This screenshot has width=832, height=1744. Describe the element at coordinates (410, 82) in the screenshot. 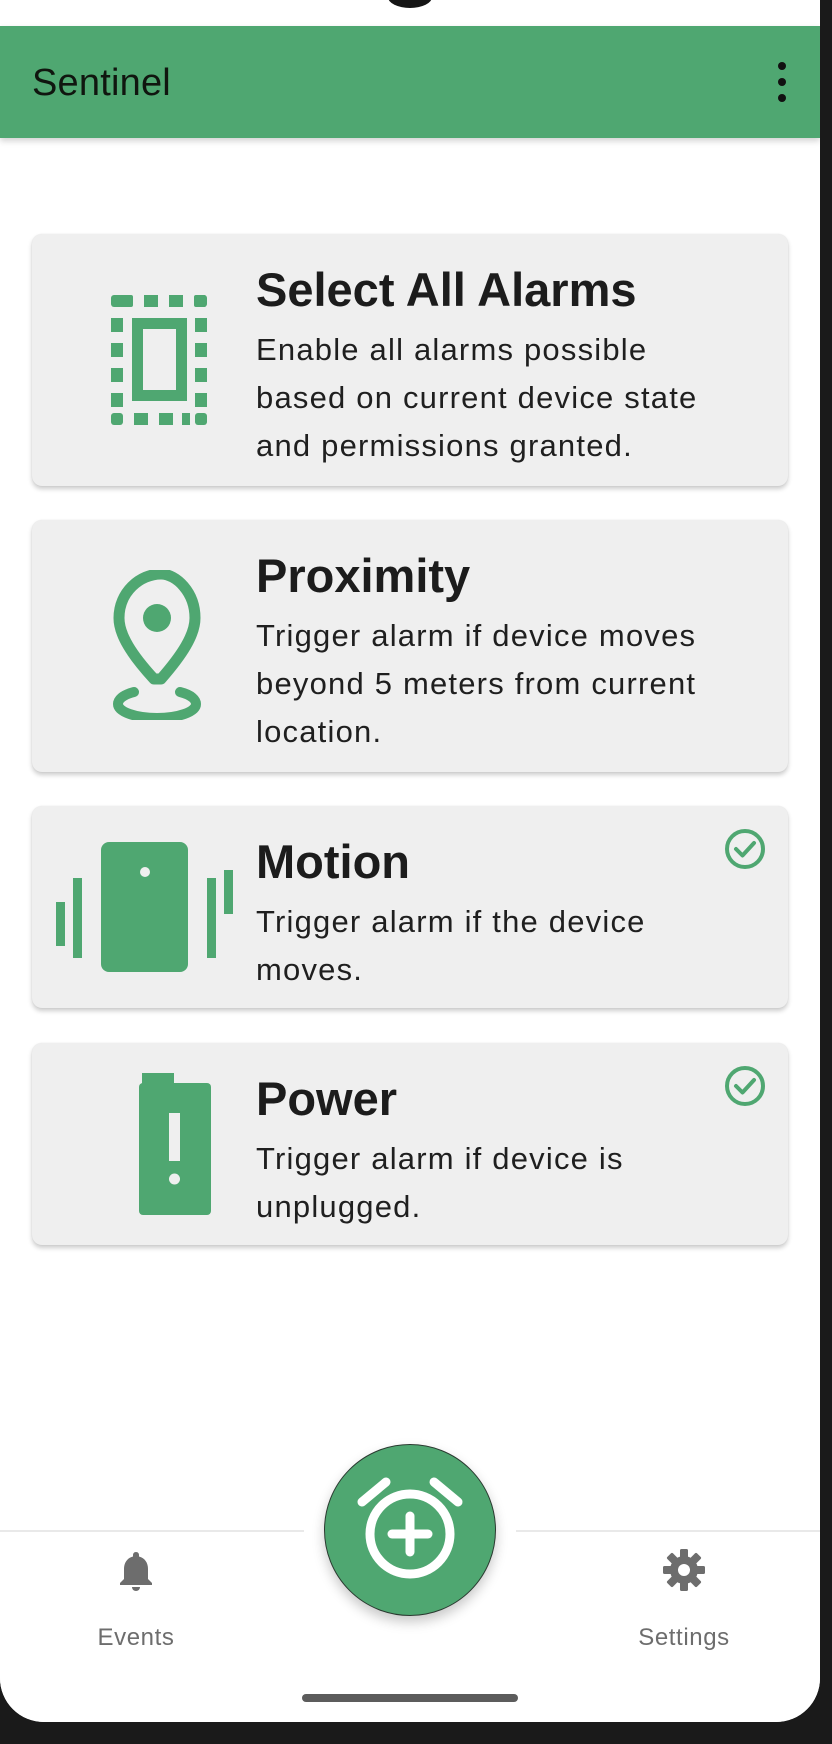

I see `app-bar: Sentinel` at that location.